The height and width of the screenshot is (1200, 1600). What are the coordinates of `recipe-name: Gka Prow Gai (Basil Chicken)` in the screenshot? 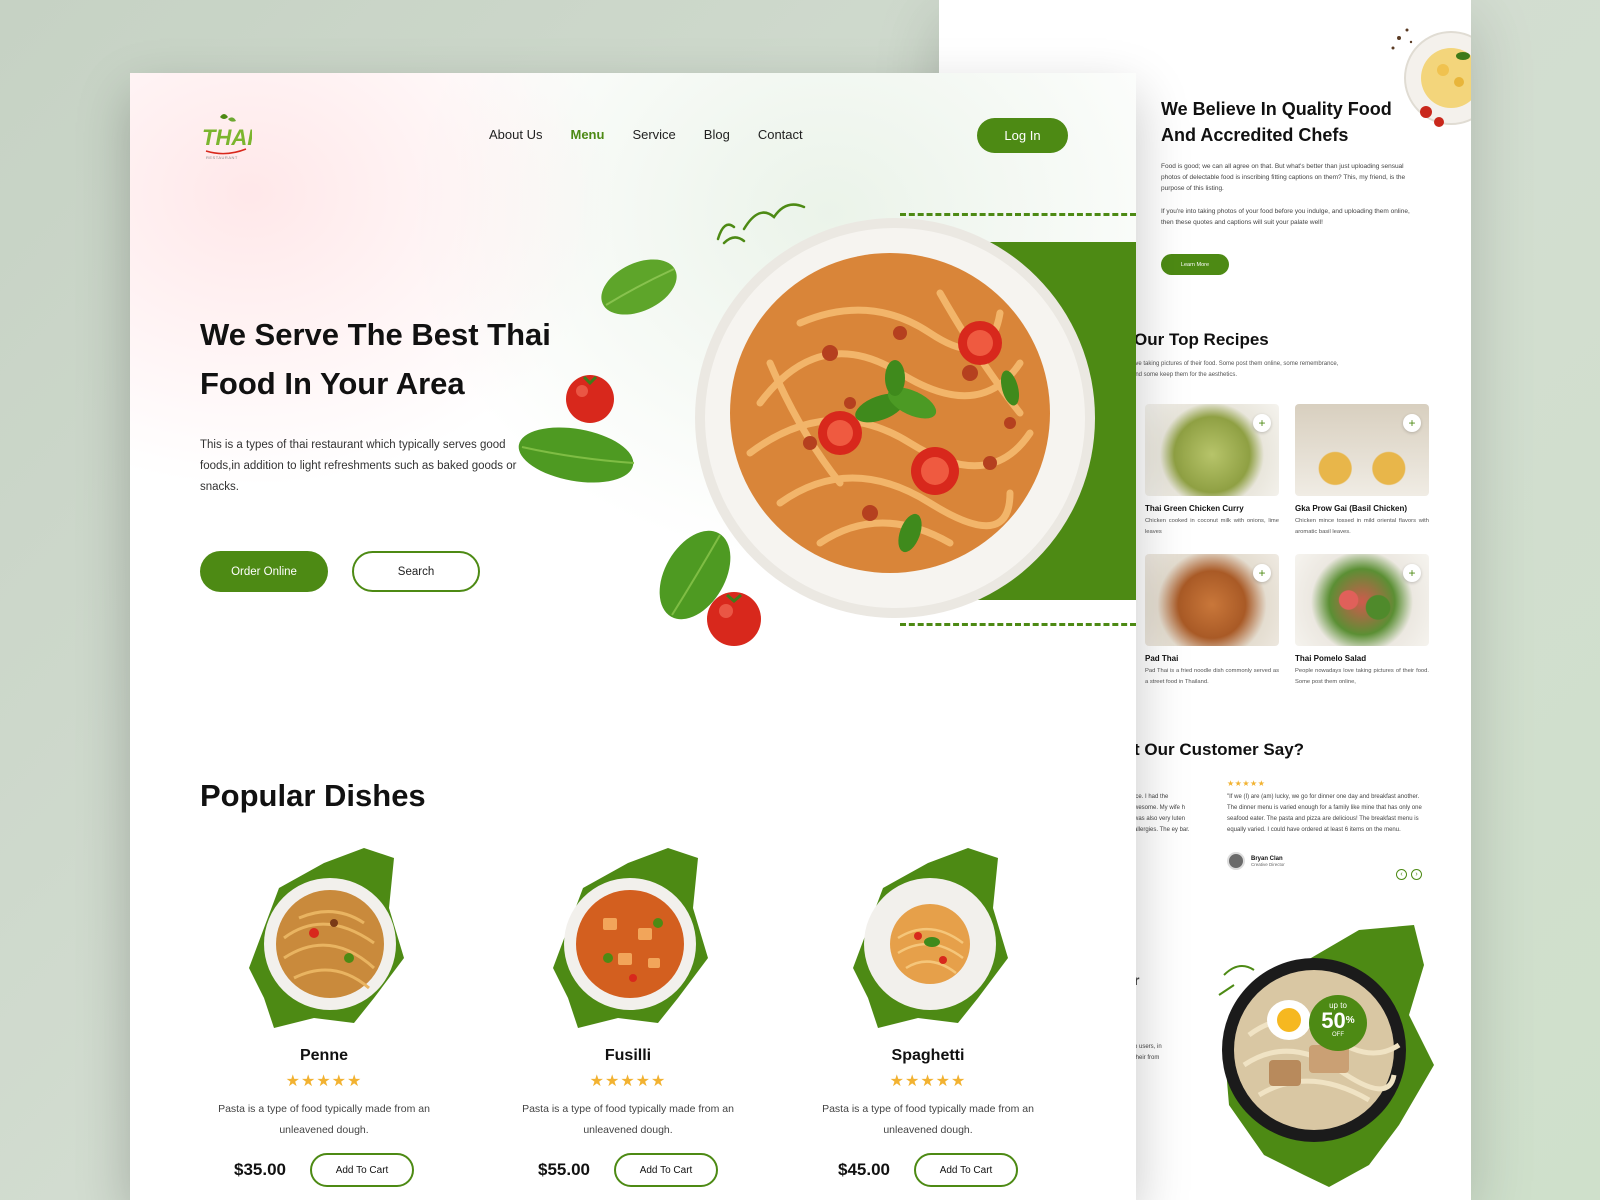 It's located at (1351, 508).